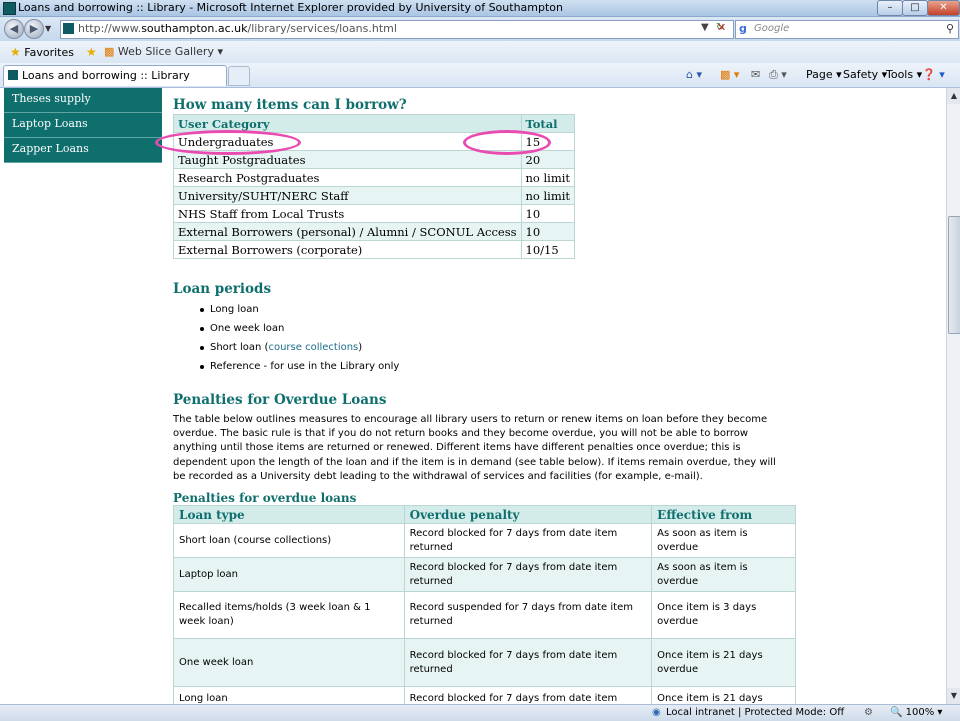 The height and width of the screenshot is (721, 960). I want to click on search-icon: ⚲, so click(950, 28).